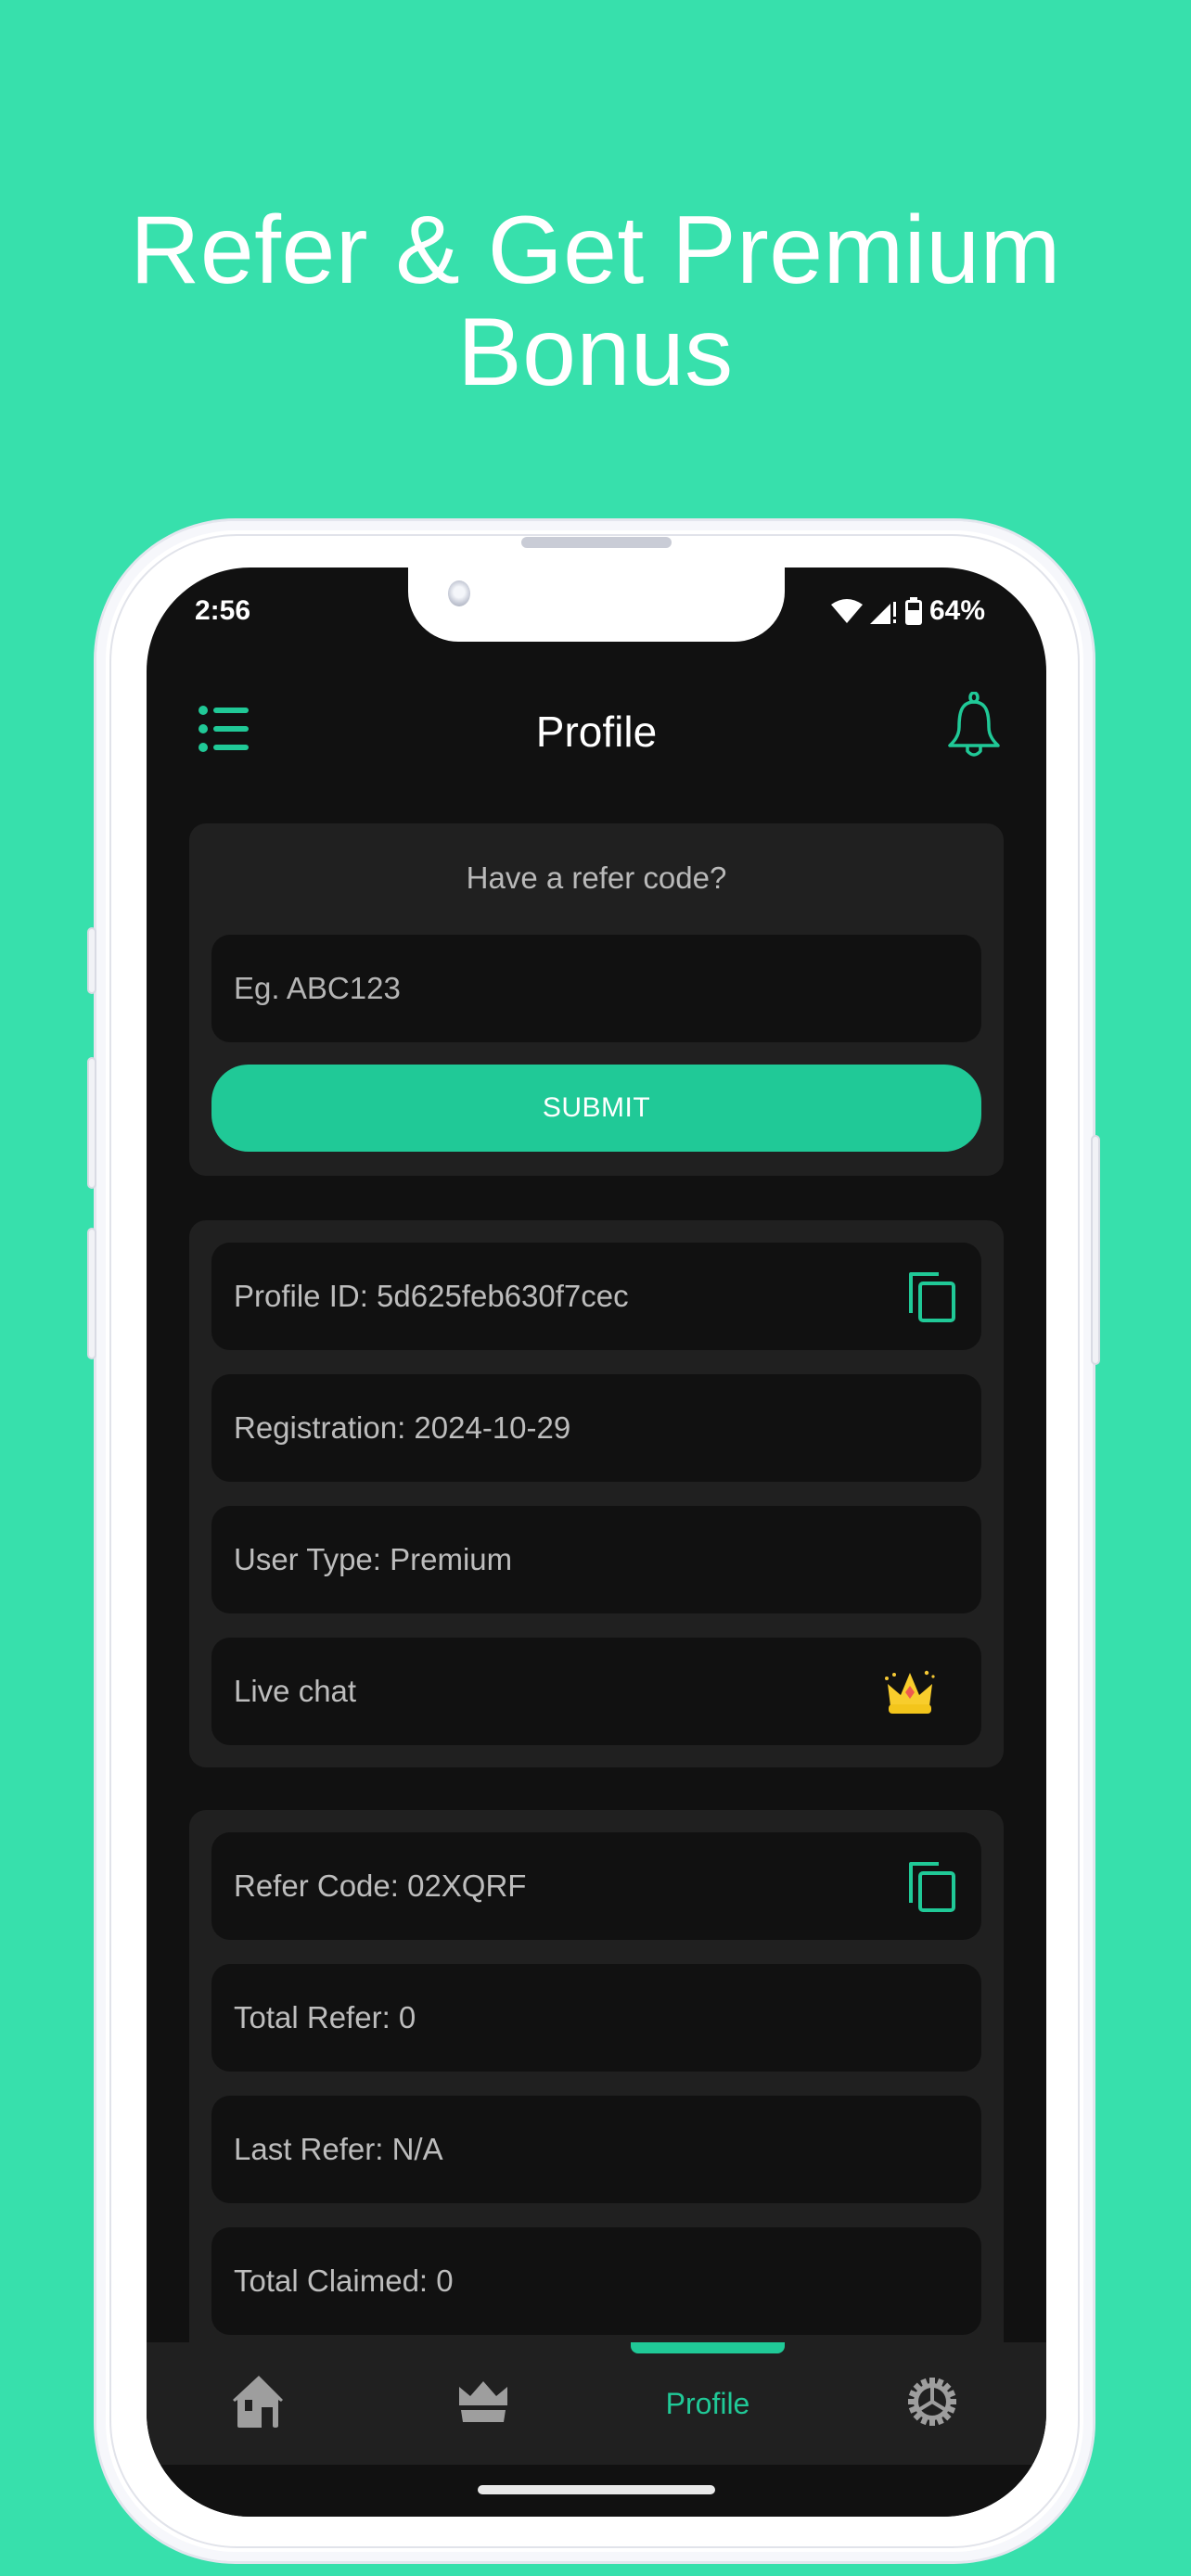 The image size is (1191, 2576). I want to click on user-type-text: User Type: Premium, so click(373, 1559).